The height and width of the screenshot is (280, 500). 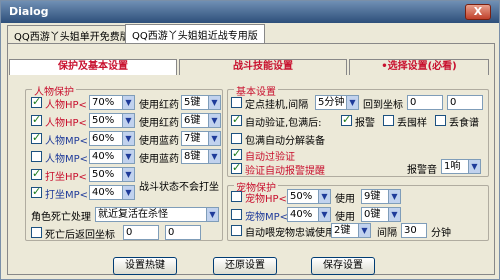 What do you see at coordinates (66, 177) in the screenshot?
I see `attack-hp-label: 打坐HP<` at bounding box center [66, 177].